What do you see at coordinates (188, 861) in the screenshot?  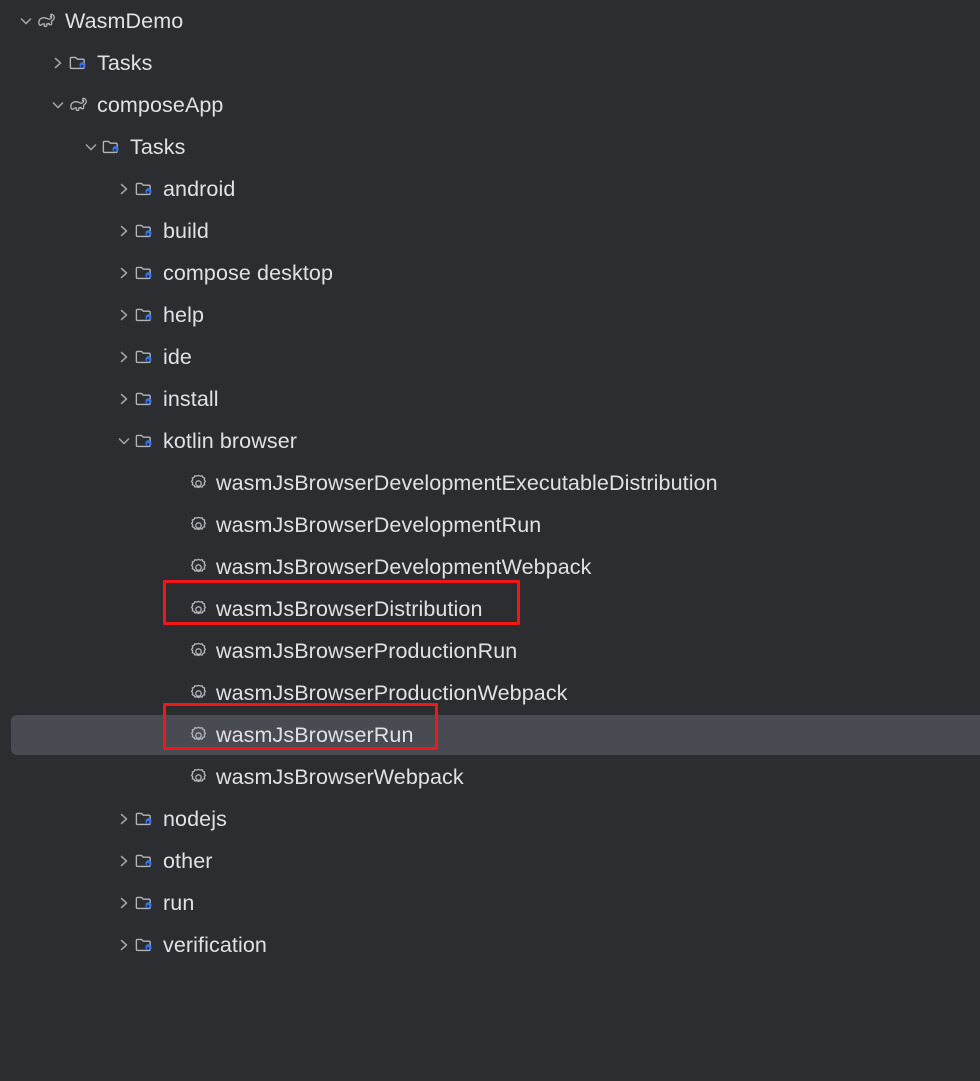 I see `tree-row-label: other` at bounding box center [188, 861].